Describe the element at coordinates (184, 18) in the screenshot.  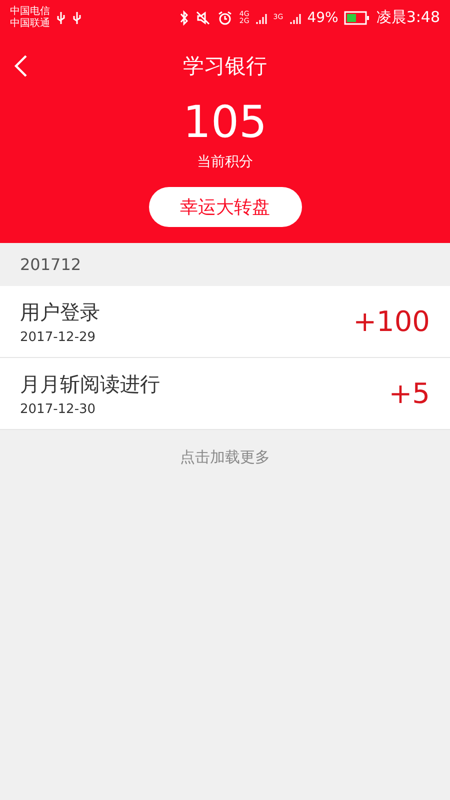
I see `bluetooth-icon` at that location.